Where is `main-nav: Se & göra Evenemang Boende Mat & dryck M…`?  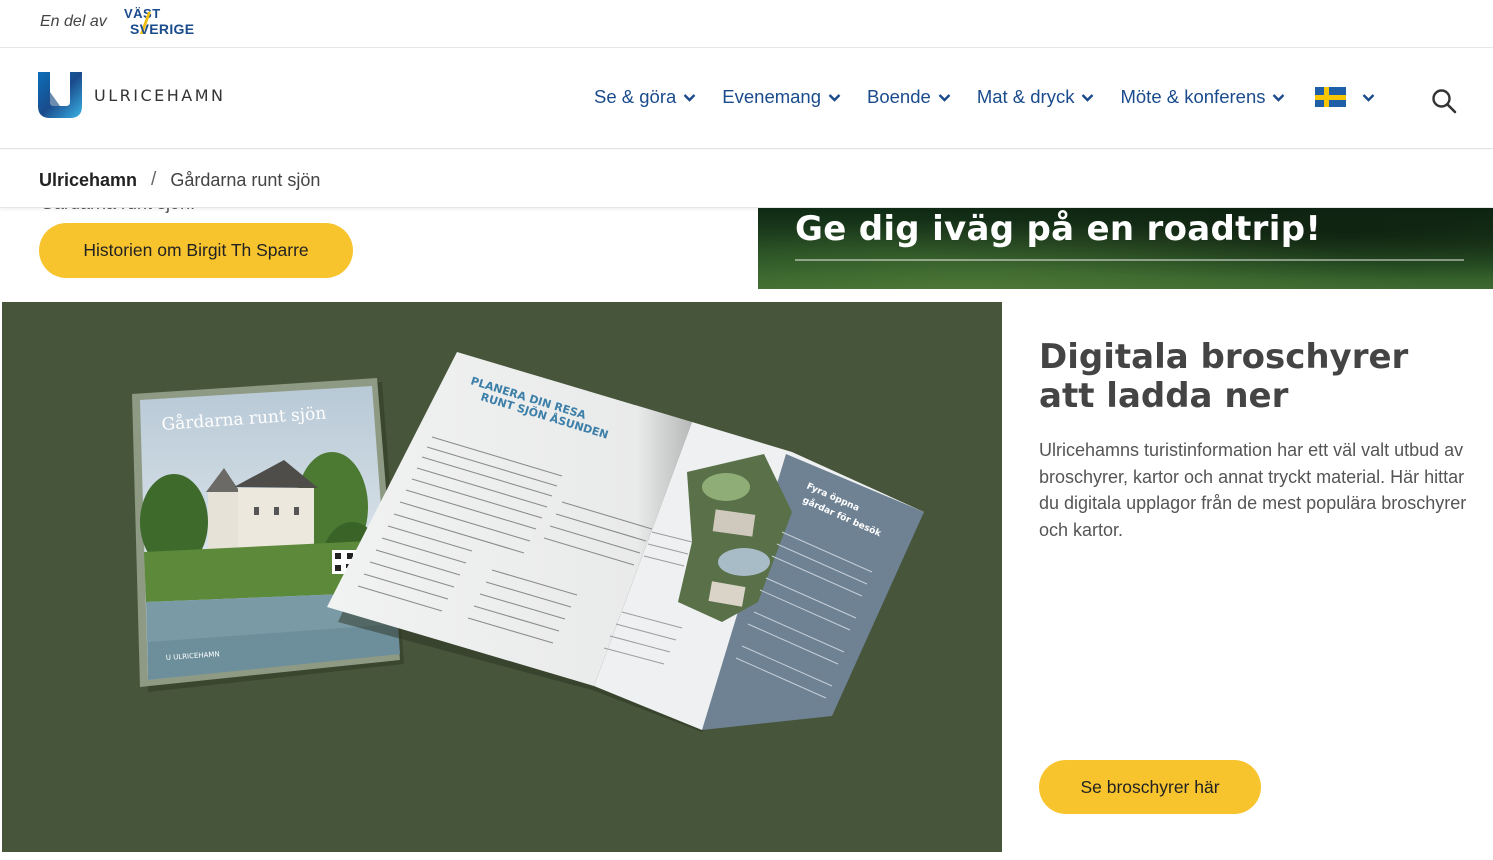
main-nav: Se & göra Evenemang Boende Mat & dryck M… is located at coordinates (984, 97).